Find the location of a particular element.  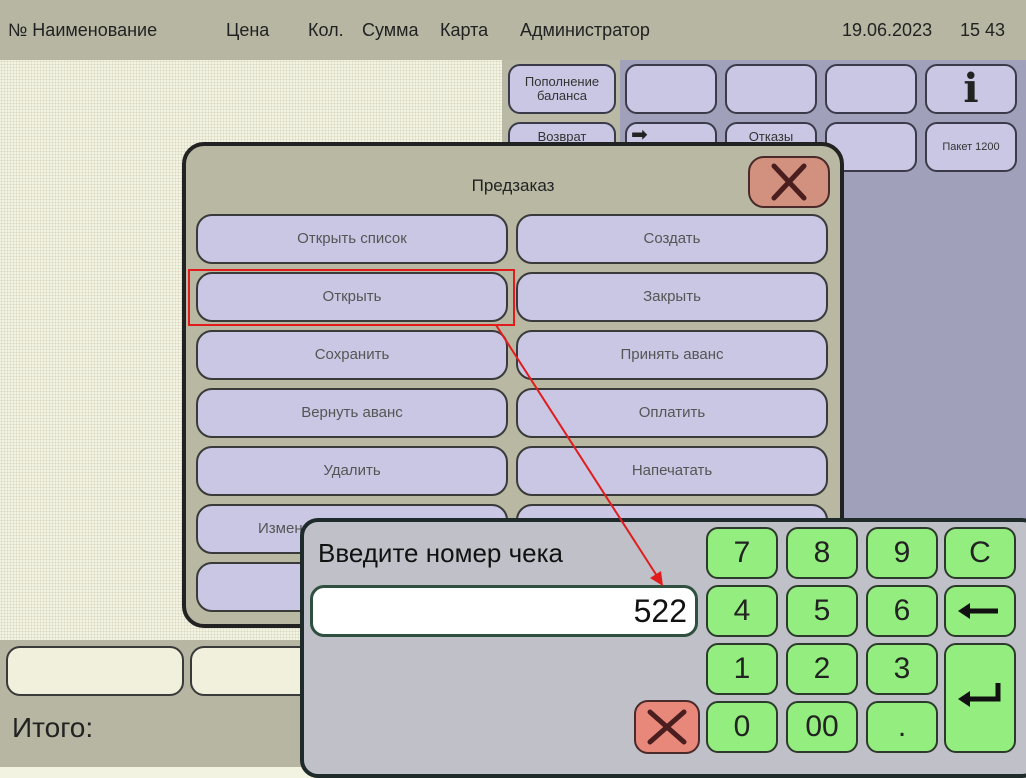

info-icon: i is located at coordinates (971, 88).